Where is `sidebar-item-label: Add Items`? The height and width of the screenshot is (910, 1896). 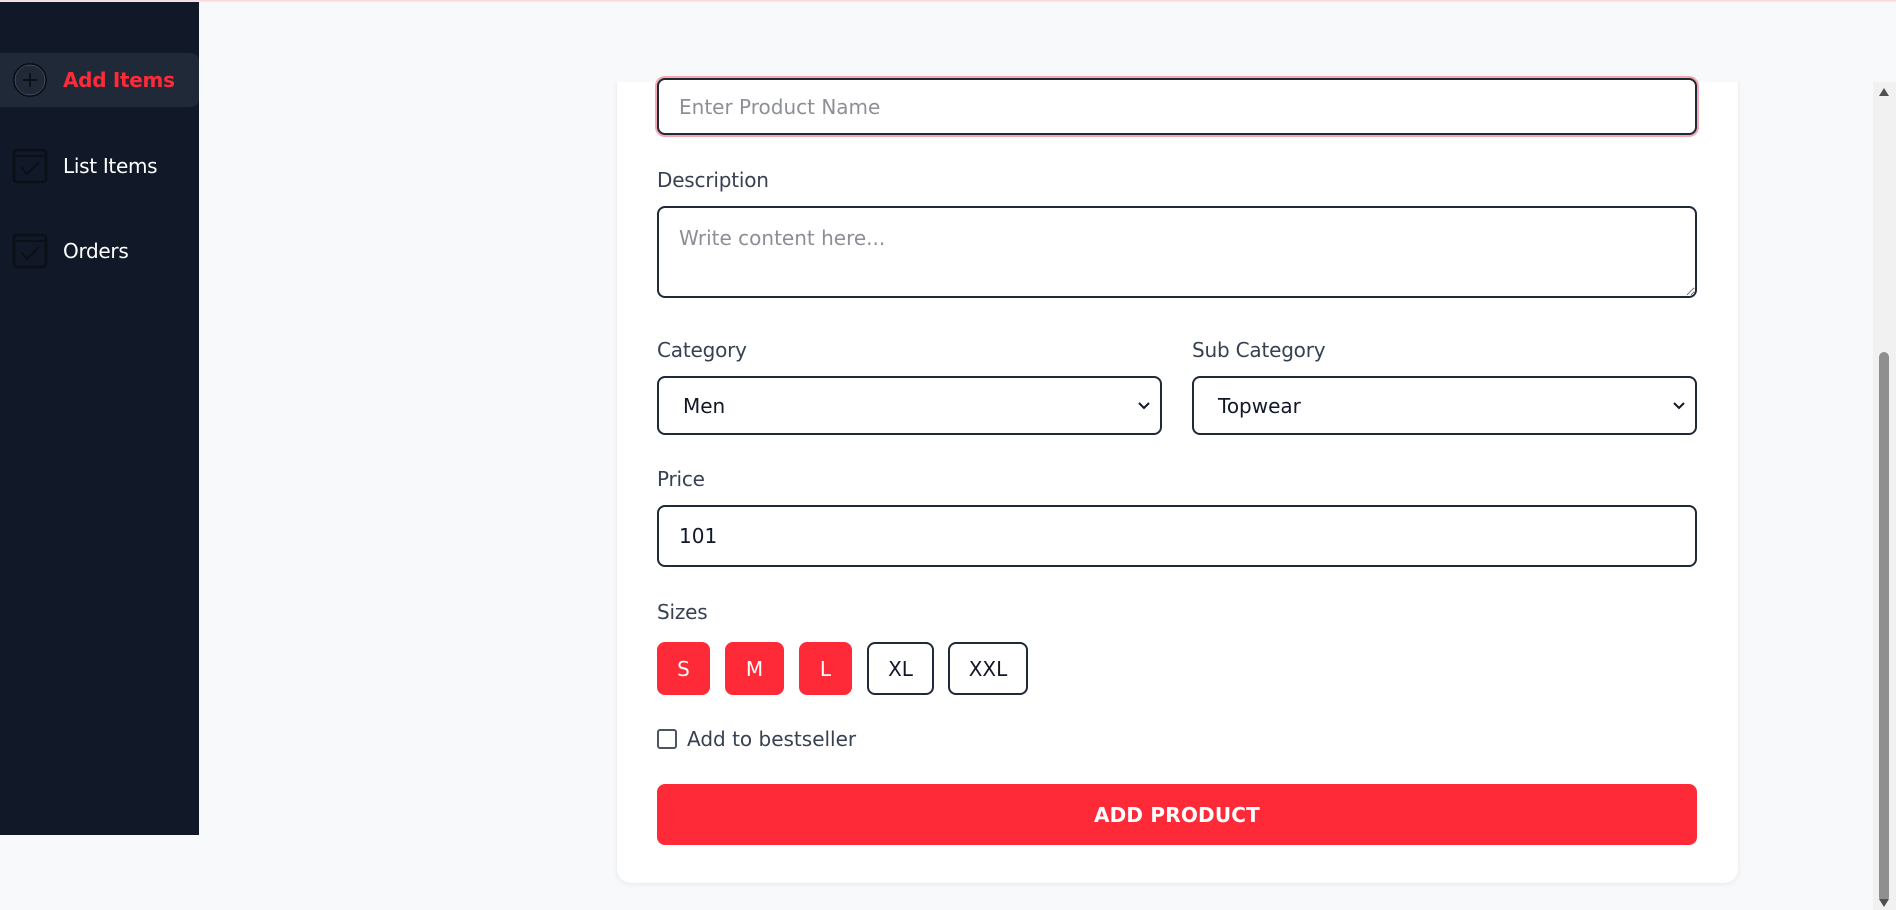 sidebar-item-label: Add Items is located at coordinates (119, 80).